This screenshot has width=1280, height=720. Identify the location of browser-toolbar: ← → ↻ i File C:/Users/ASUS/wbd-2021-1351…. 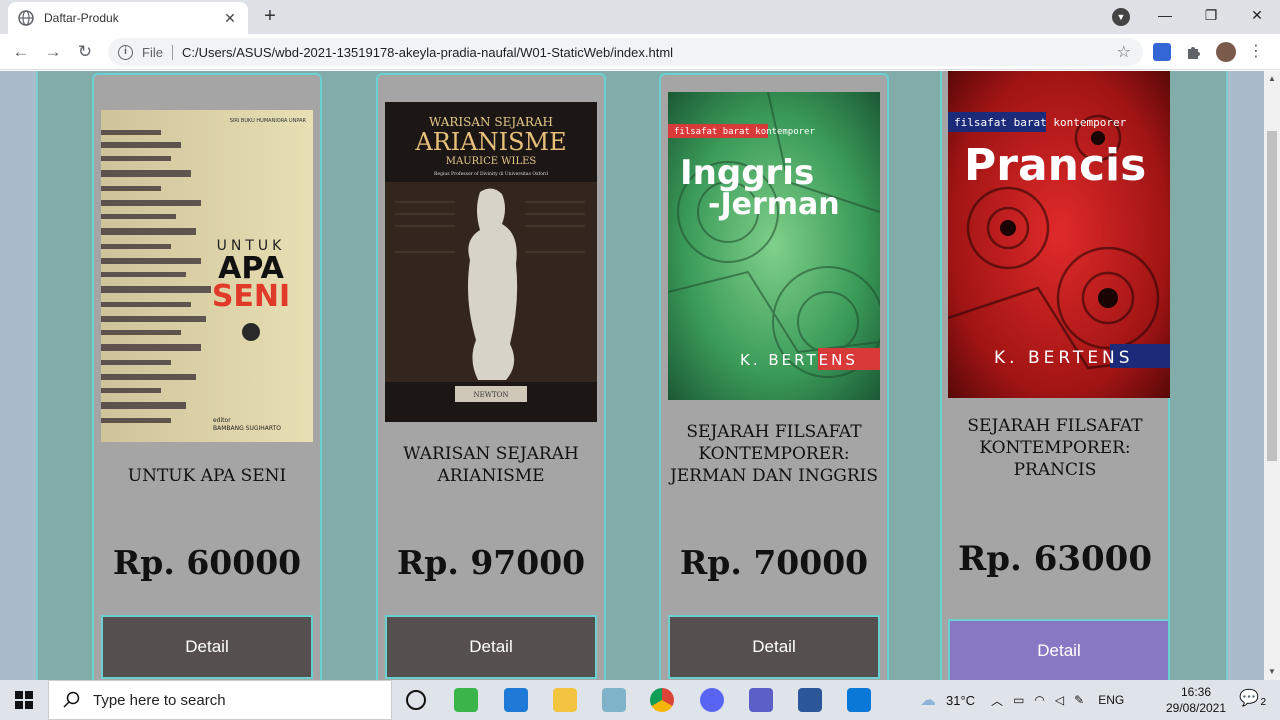
(640, 52).